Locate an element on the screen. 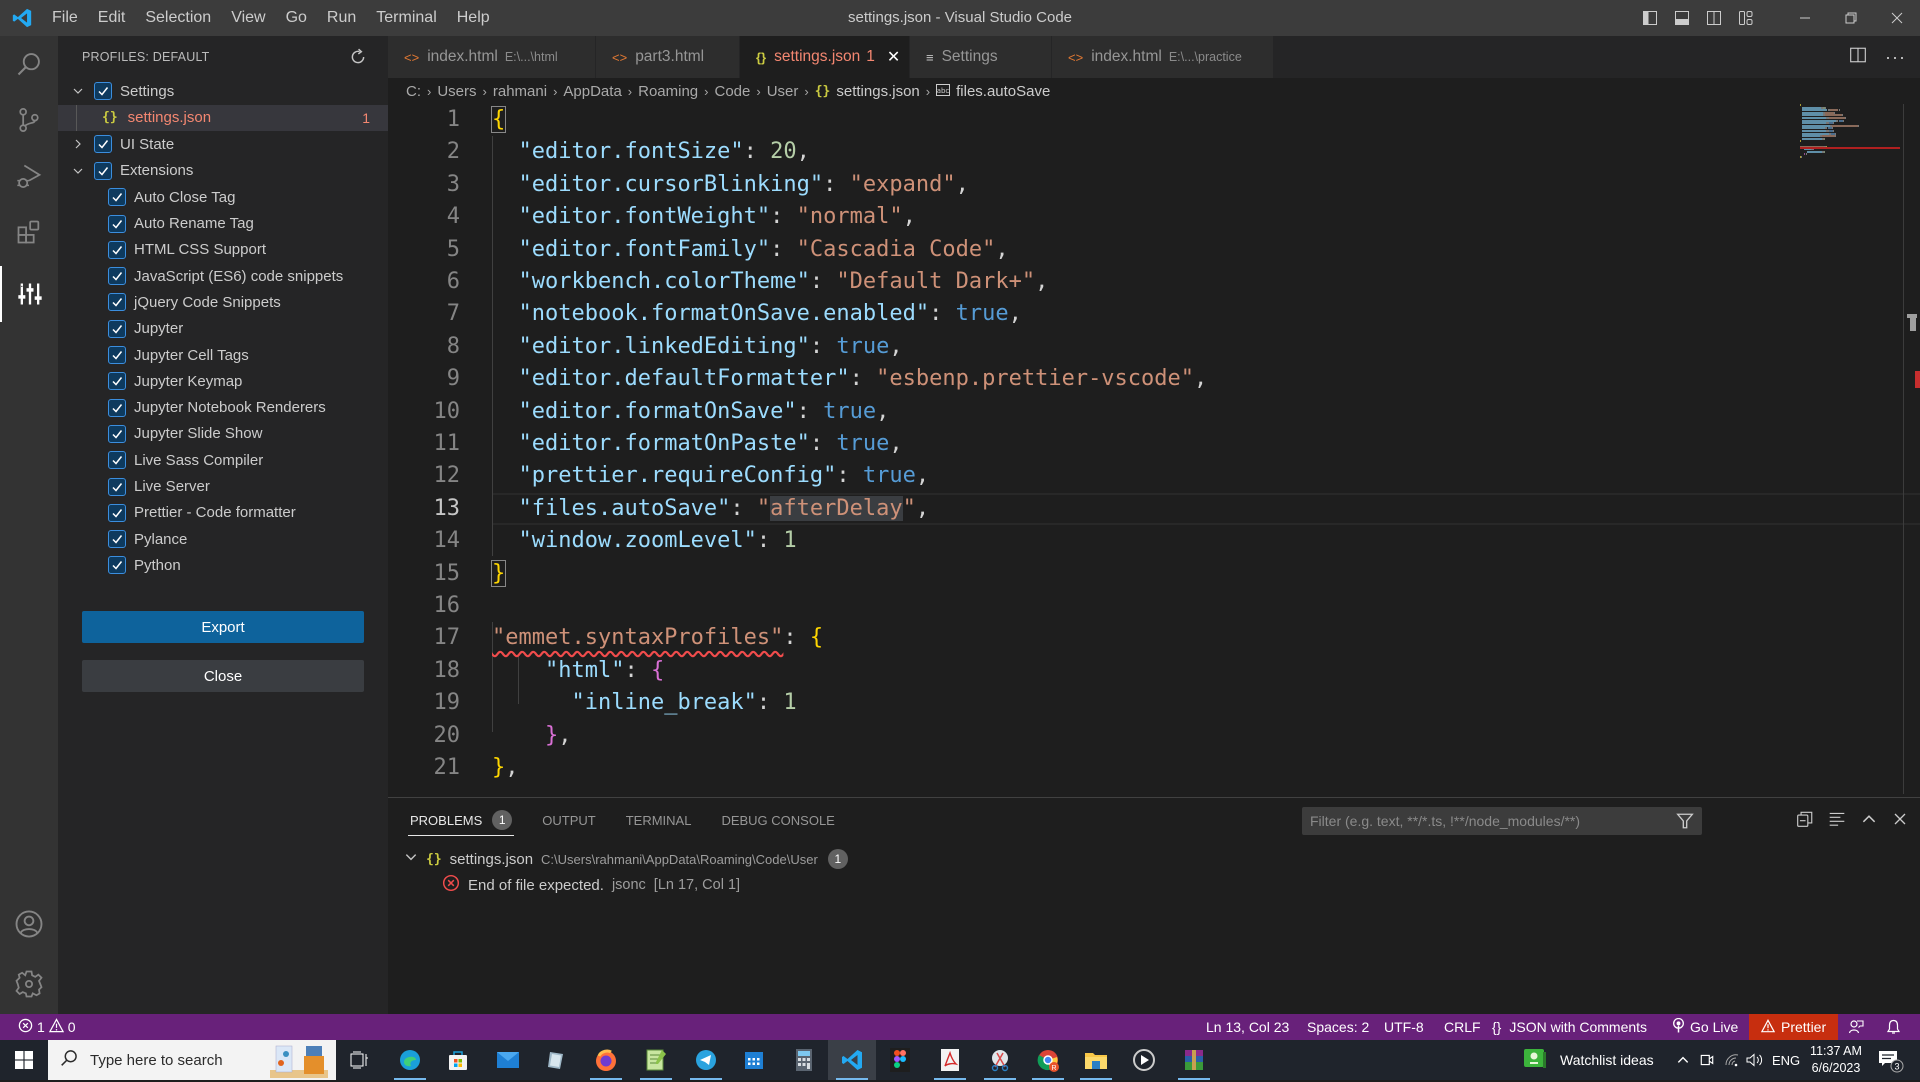 This screenshot has height=1082, width=1920. menu-run: Run is located at coordinates (341, 18).